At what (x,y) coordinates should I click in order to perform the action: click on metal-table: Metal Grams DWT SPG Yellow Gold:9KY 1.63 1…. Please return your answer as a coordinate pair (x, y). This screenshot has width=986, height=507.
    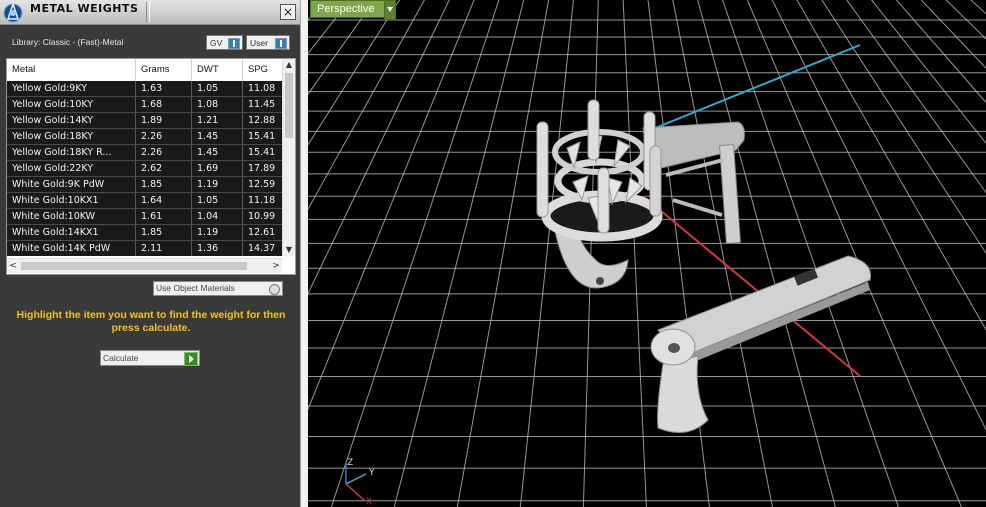
    Looking at the image, I should click on (151, 166).